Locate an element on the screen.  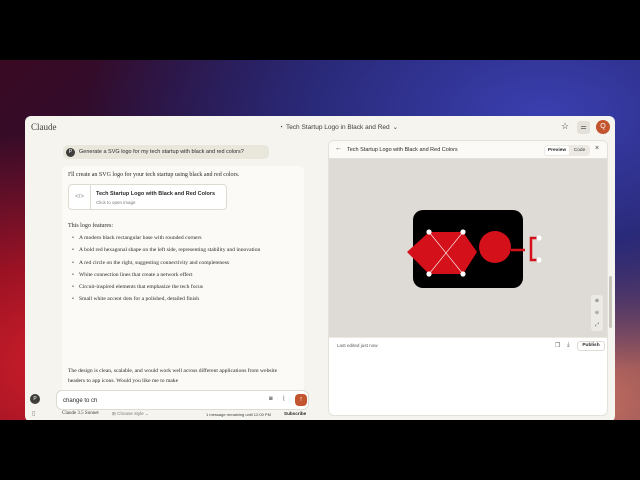
brand-logo: Claude is located at coordinates (44, 127).